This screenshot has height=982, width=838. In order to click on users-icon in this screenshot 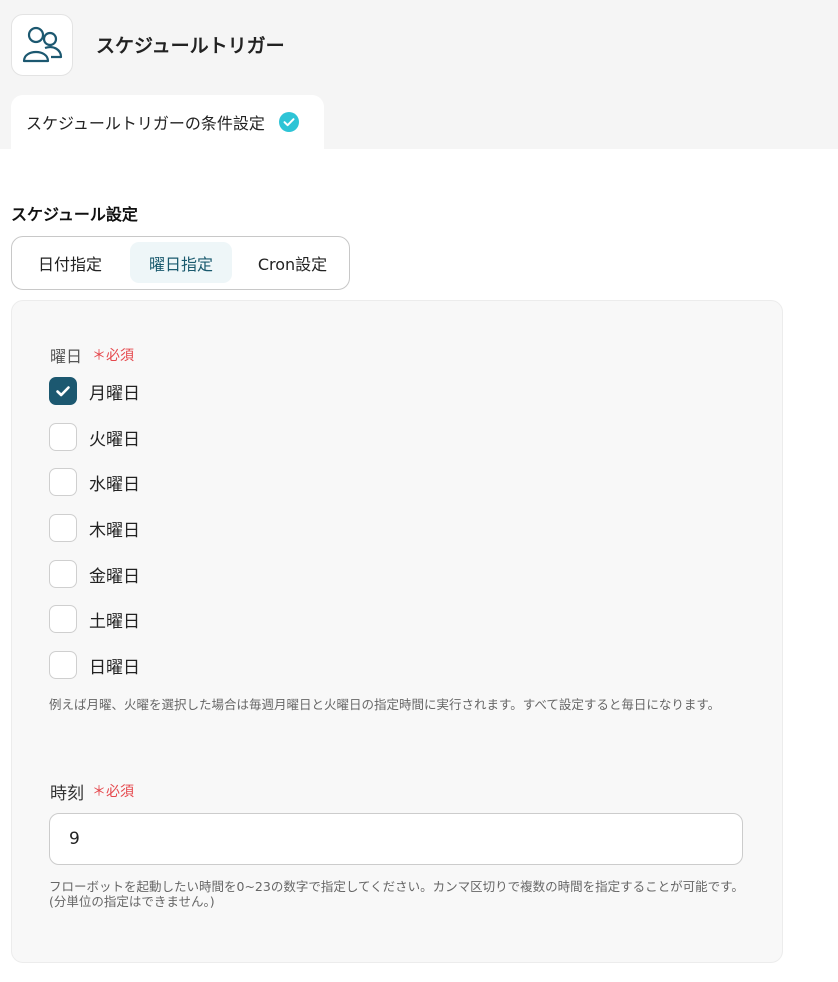, I will do `click(42, 44)`.